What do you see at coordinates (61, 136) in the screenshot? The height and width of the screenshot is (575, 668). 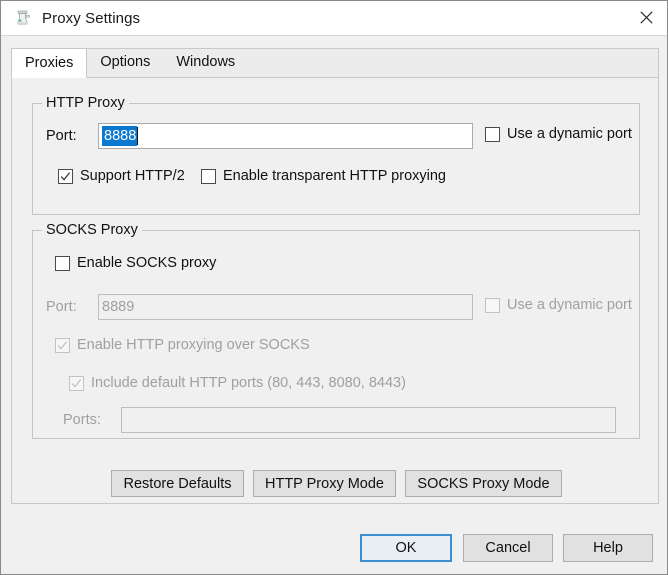 I see `http-port-label: Port:` at bounding box center [61, 136].